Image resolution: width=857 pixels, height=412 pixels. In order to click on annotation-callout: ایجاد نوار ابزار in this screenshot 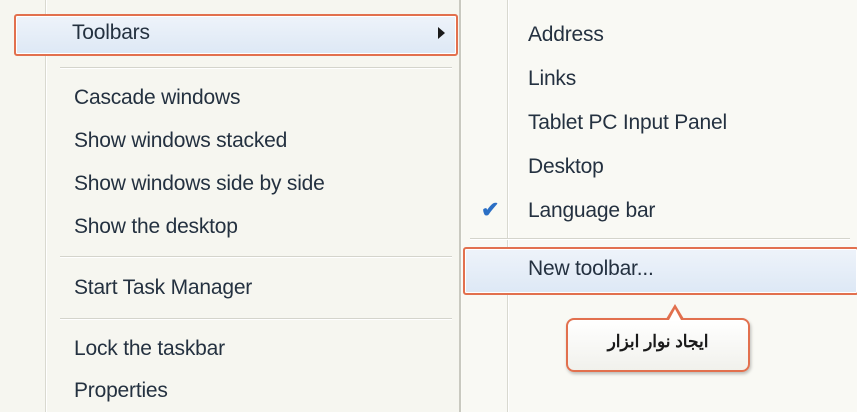, I will do `click(658, 345)`.